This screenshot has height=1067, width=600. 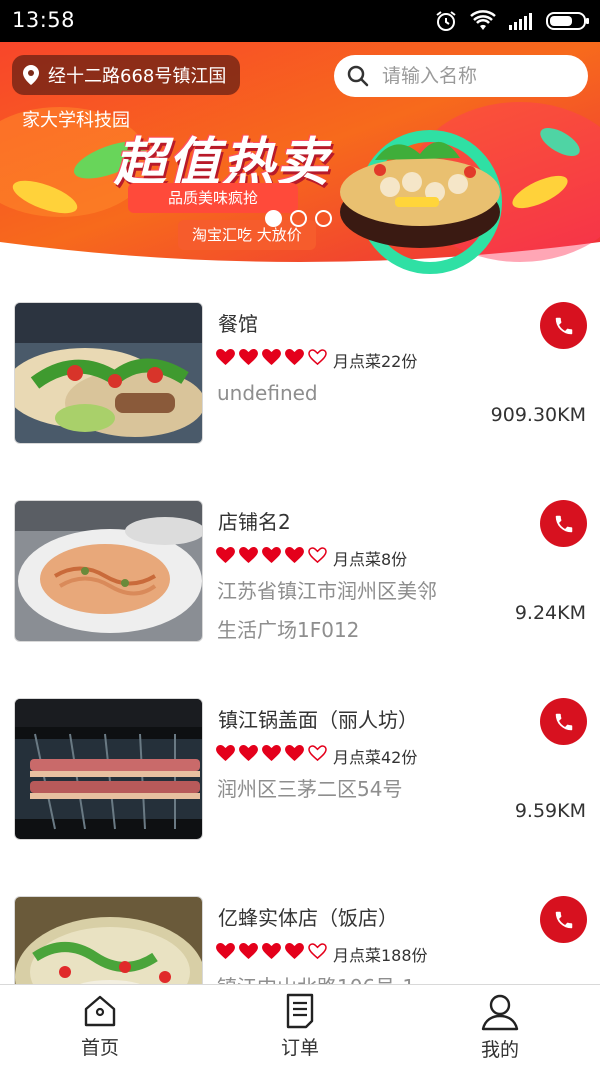 What do you see at coordinates (520, 21) in the screenshot?
I see `signal-icon` at bounding box center [520, 21].